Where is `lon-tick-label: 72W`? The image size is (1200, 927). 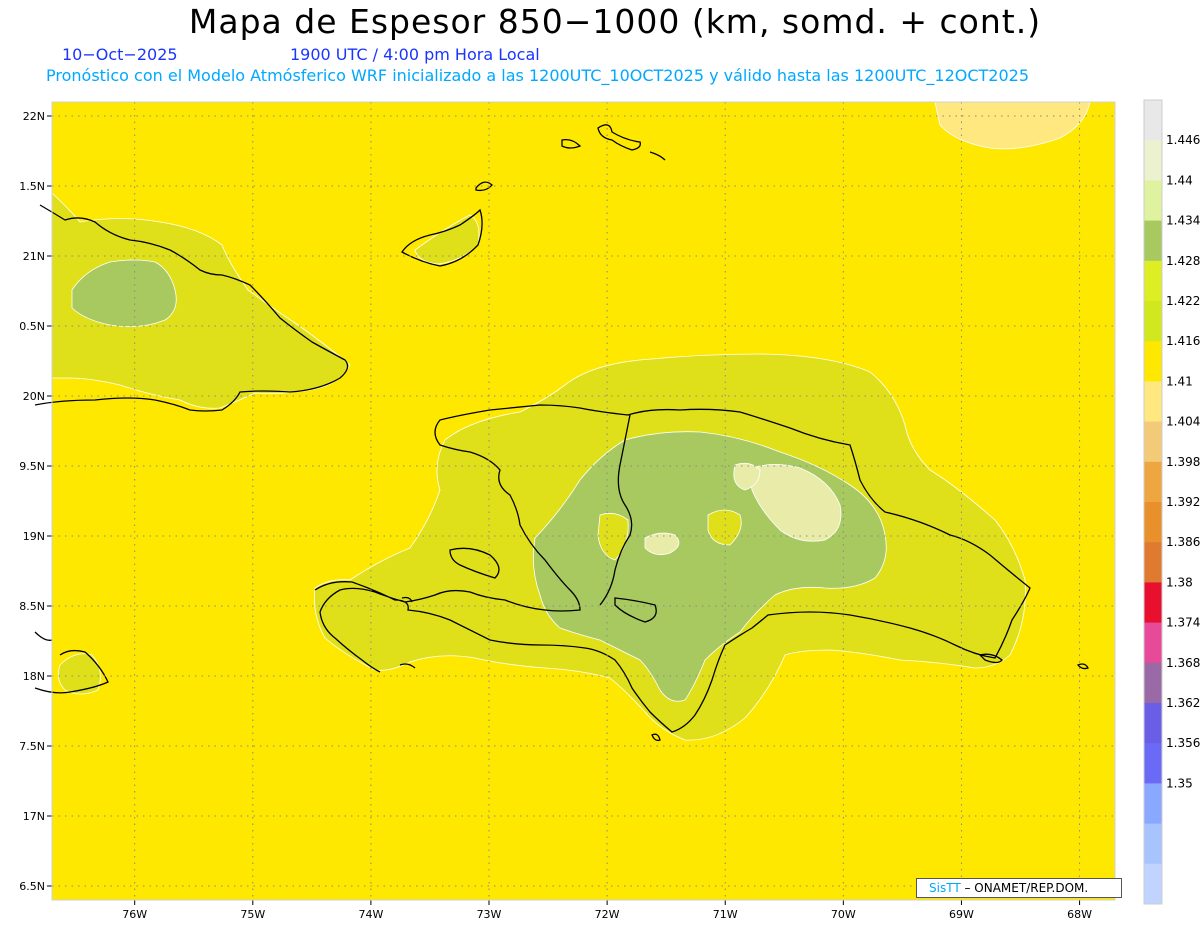
lon-tick-label: 72W is located at coordinates (607, 914).